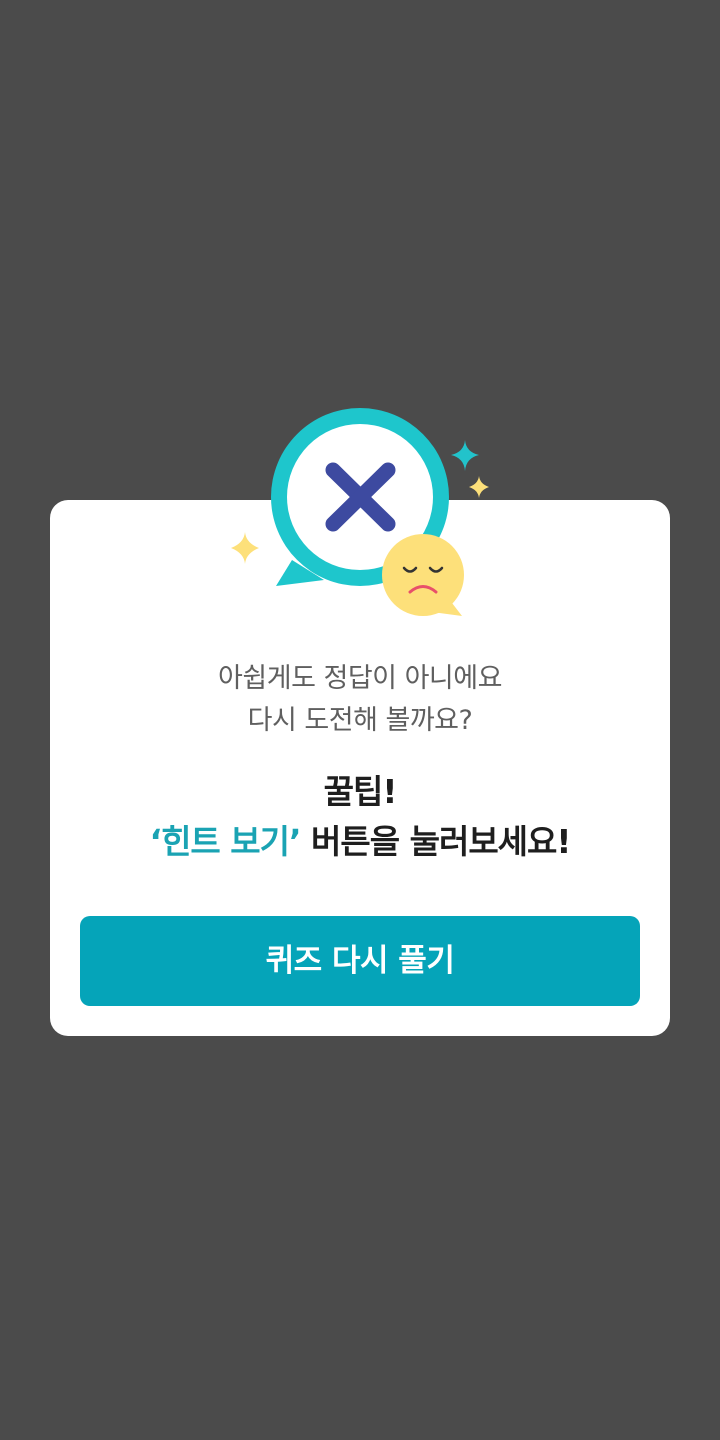  What do you see at coordinates (360, 678) in the screenshot?
I see `result-message-line-1: 아쉽게도 정답이 아니에요` at bounding box center [360, 678].